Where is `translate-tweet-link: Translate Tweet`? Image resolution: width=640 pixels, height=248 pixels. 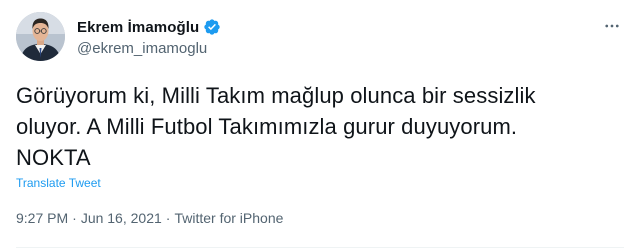 translate-tweet-link: Translate Tweet is located at coordinates (58, 183).